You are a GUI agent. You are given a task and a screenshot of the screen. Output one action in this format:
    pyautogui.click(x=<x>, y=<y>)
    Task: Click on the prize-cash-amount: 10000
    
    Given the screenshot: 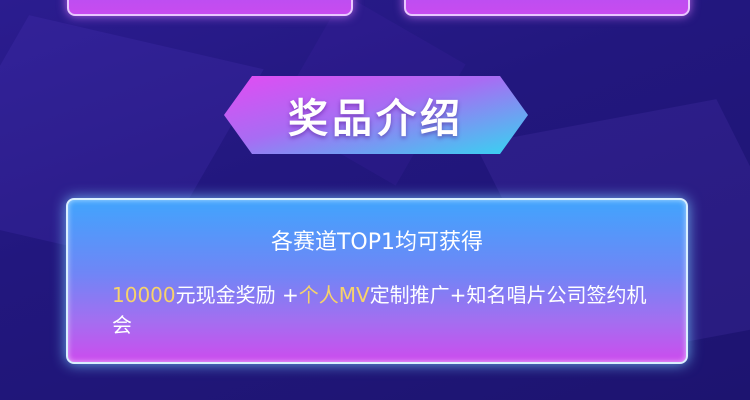 What is the action you would take?
    pyautogui.click(x=144, y=295)
    